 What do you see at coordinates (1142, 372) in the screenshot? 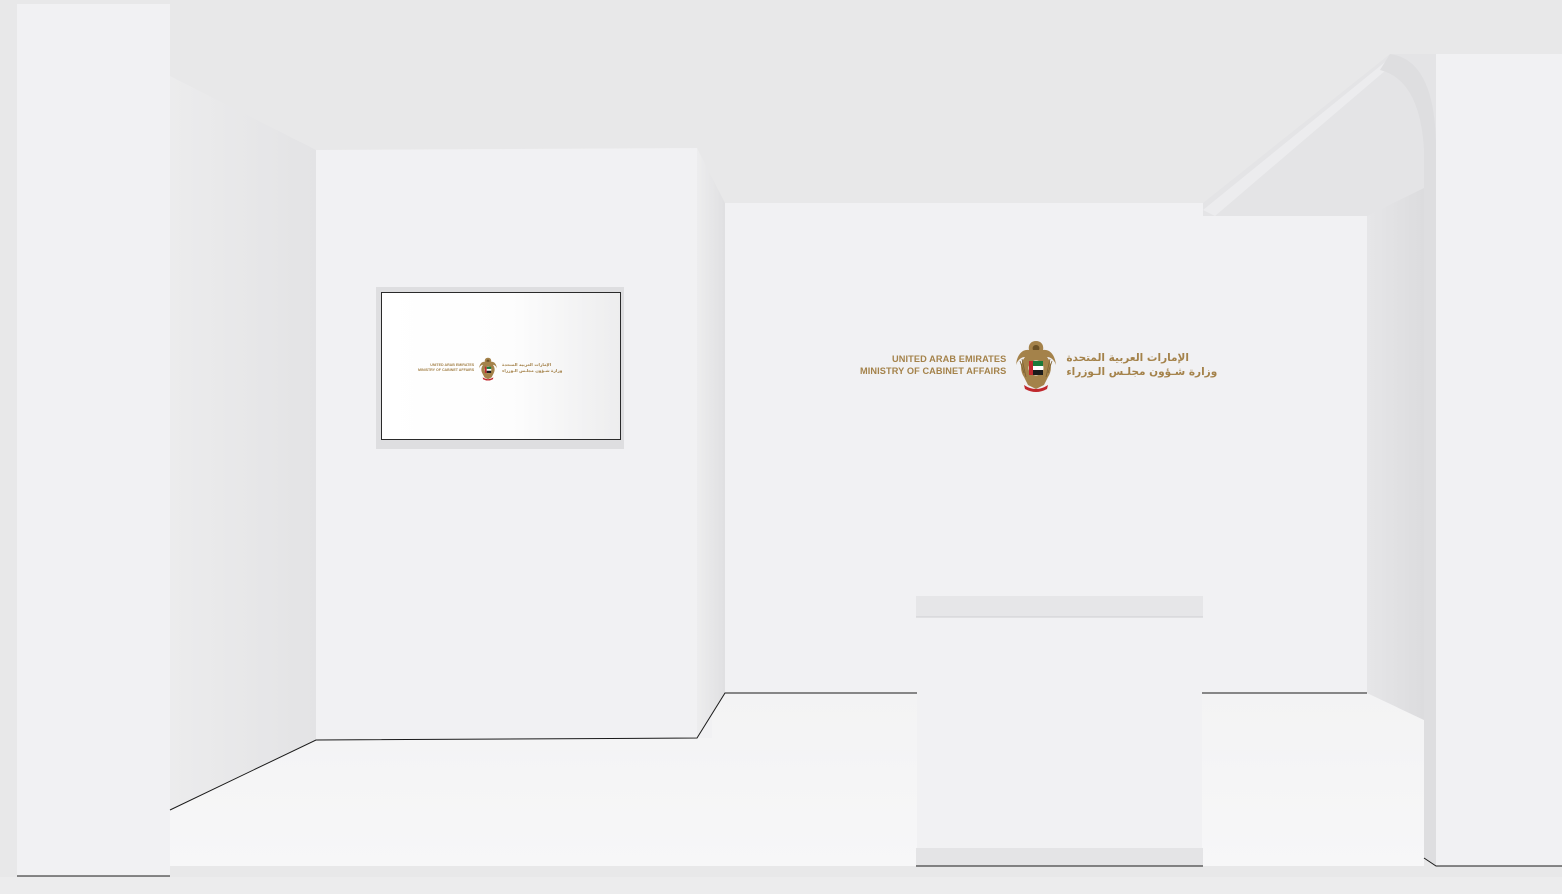
I see `wall-logo-ar-line2: وزارة شـؤون مجلـس الـوزراء` at bounding box center [1142, 372].